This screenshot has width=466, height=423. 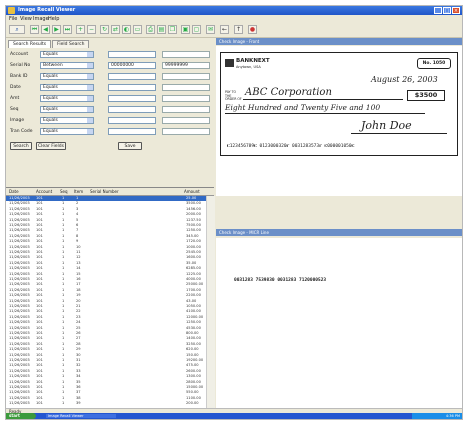 I want to click on table-row: 11/26/2003 101 1 17 25000.00, so click(x=106, y=284).